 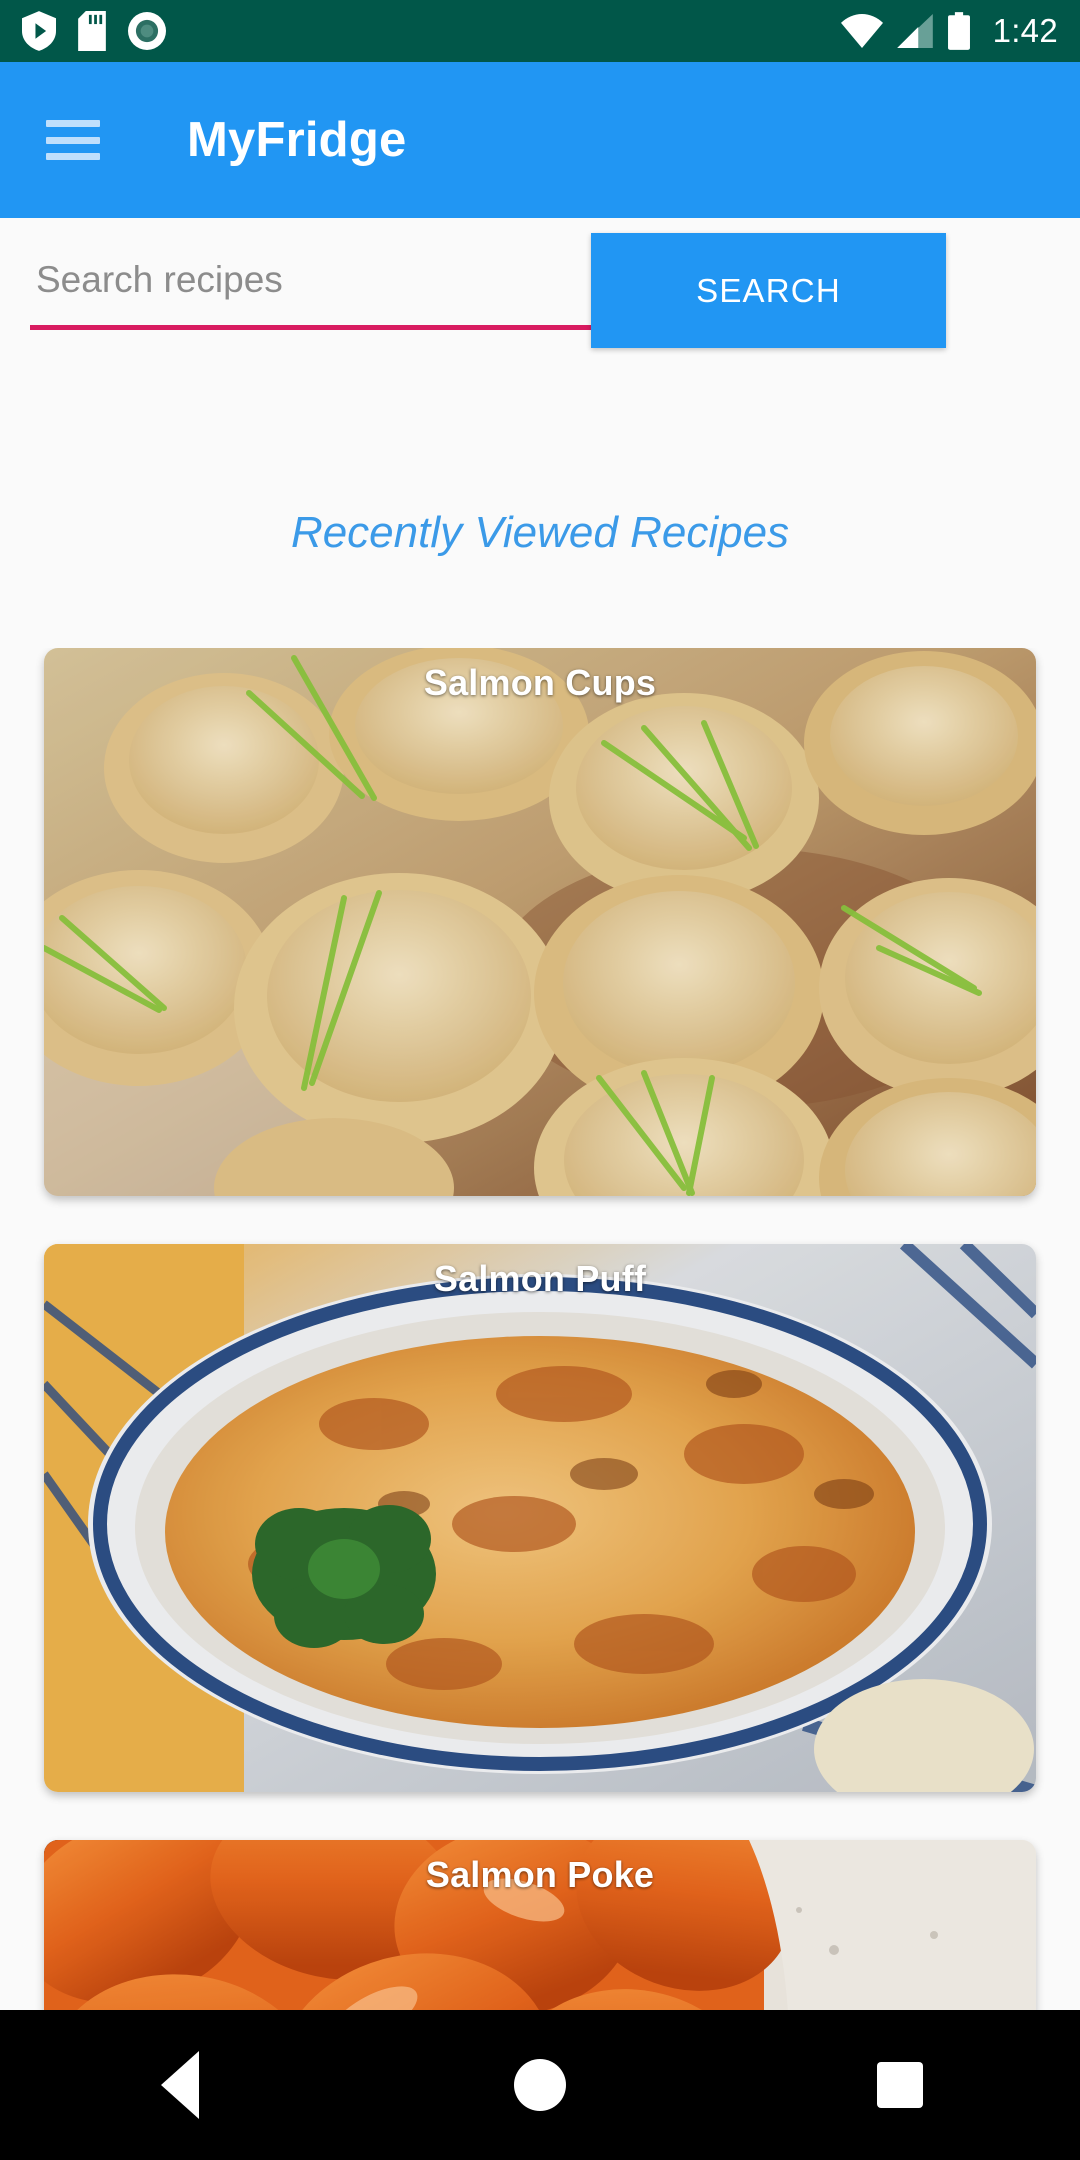 I want to click on recents-button, so click(x=900, y=2085).